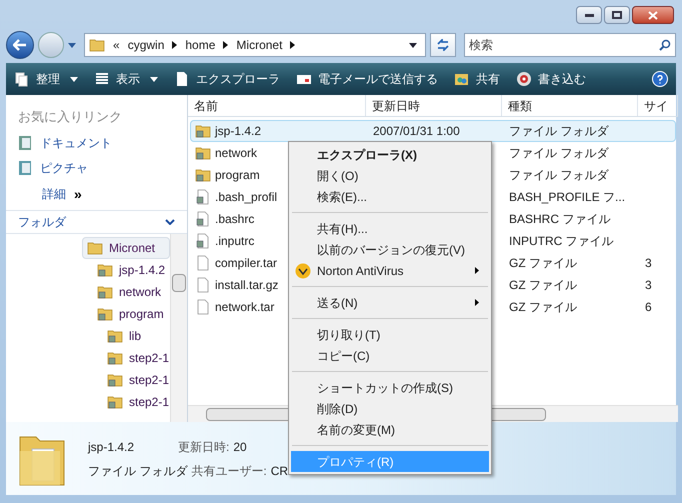 The image size is (682, 503). What do you see at coordinates (559, 219) in the screenshot?
I see `type-cell: BASHRC ファイル` at bounding box center [559, 219].